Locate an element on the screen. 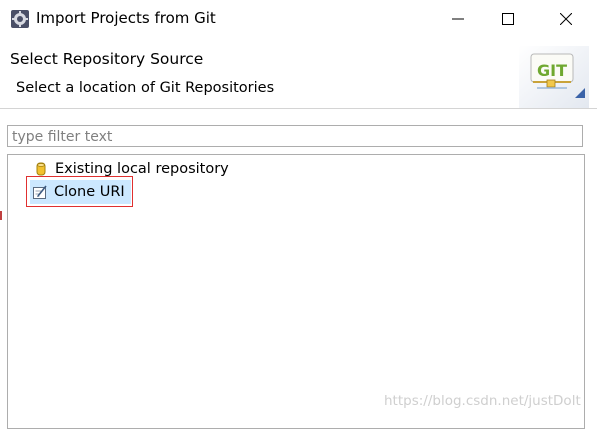 The width and height of the screenshot is (597, 429). clone-uri-icon is located at coordinates (40, 192).